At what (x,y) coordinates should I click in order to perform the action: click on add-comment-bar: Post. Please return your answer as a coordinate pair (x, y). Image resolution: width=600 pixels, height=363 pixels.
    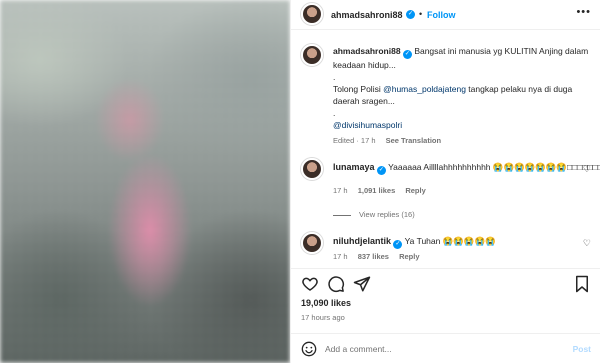
    Looking at the image, I should click on (445, 348).